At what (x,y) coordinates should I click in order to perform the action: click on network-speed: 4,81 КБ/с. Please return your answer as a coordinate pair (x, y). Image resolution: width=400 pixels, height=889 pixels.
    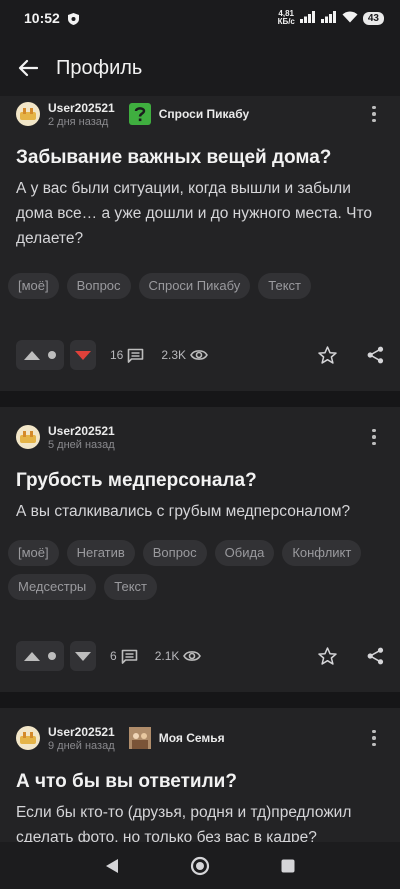
    Looking at the image, I should click on (286, 18).